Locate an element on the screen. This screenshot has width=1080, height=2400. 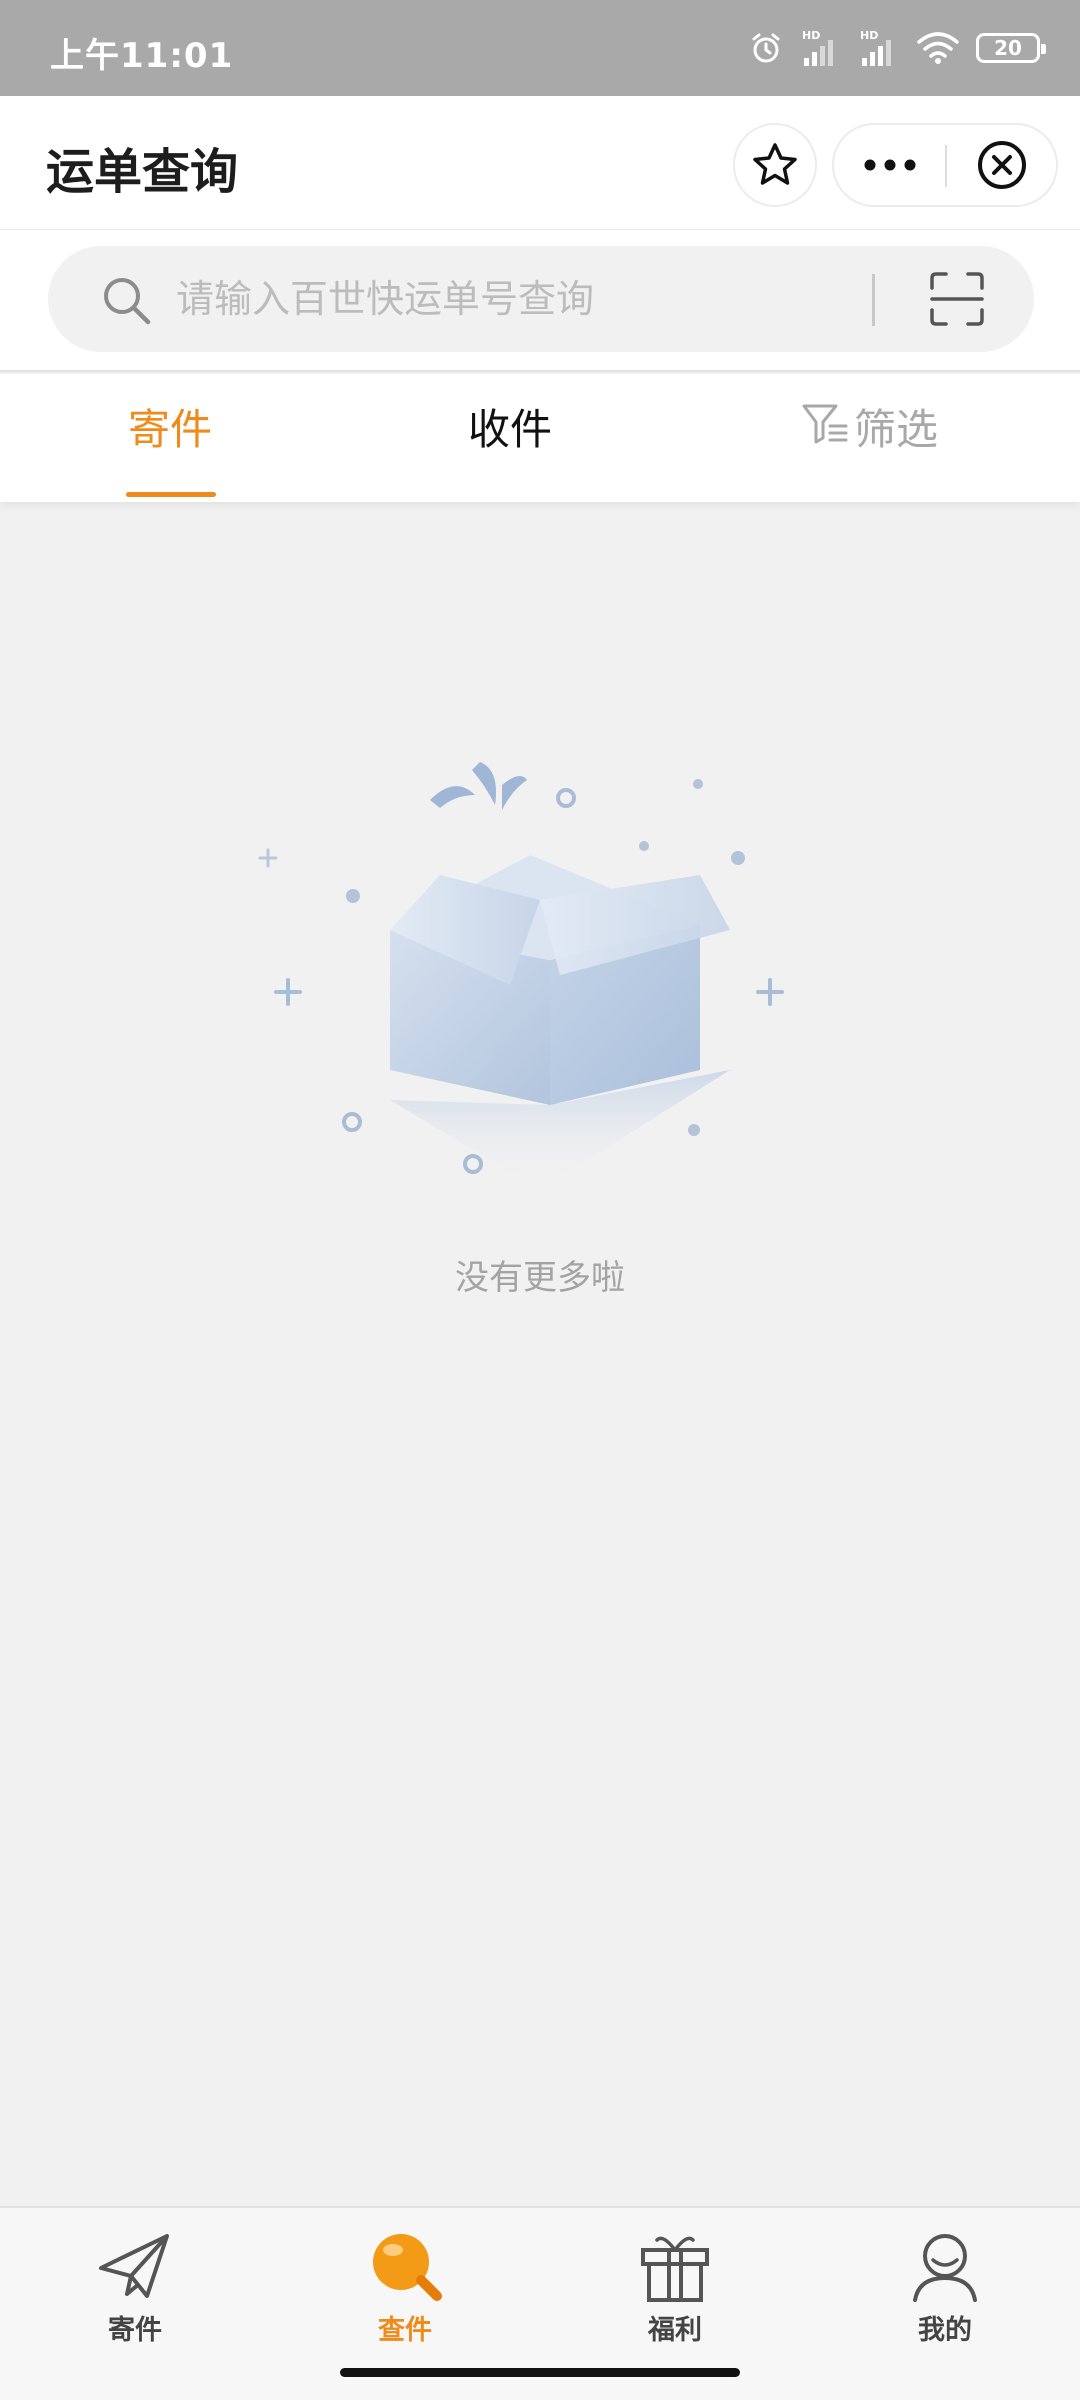
title-bar: 运单查询 is located at coordinates (540, 163).